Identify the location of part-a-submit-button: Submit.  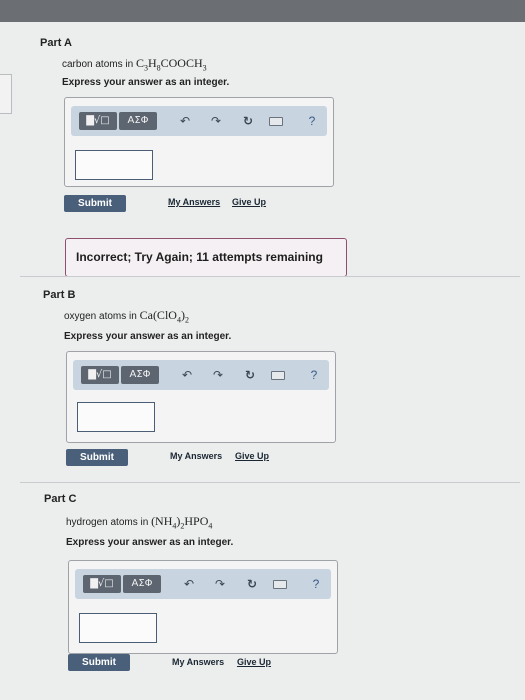
(95, 203).